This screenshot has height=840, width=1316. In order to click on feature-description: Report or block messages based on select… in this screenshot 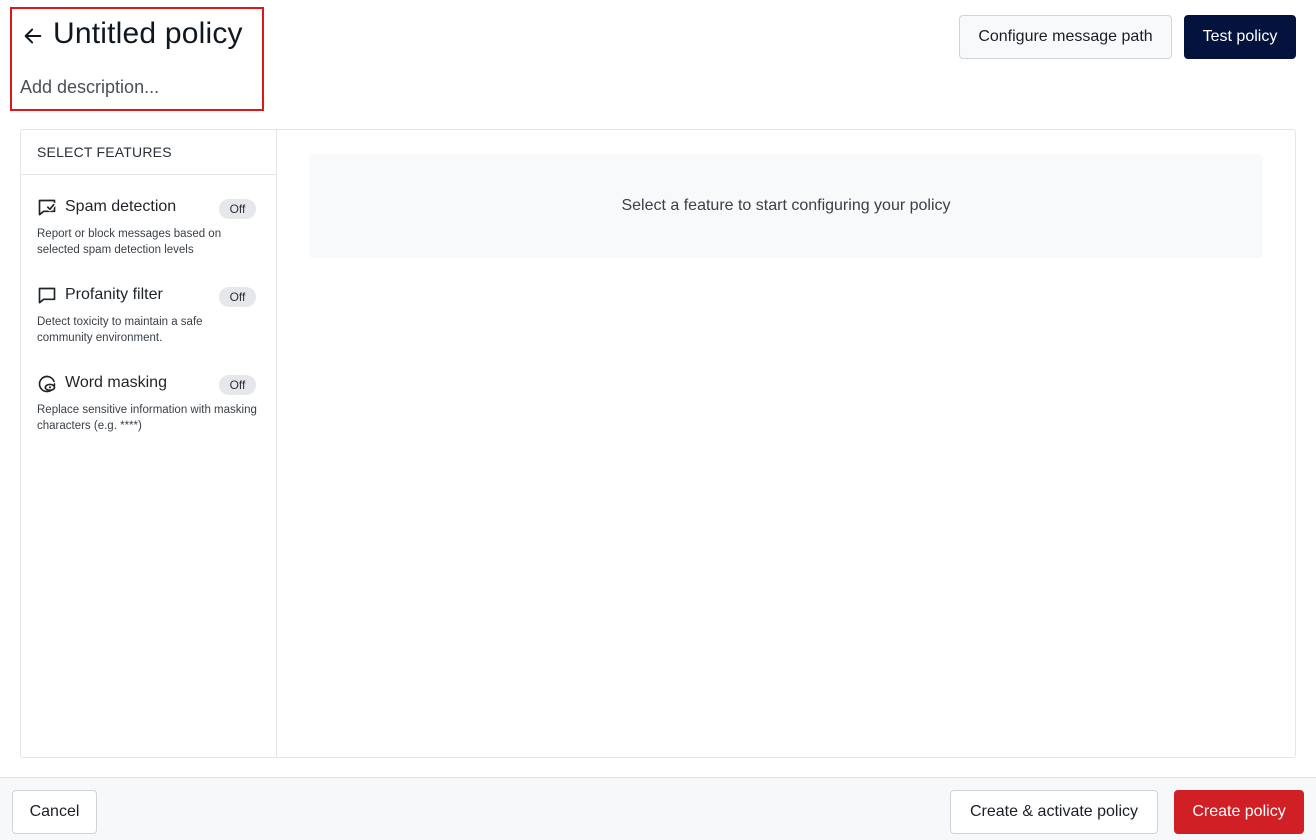, I will do `click(129, 242)`.